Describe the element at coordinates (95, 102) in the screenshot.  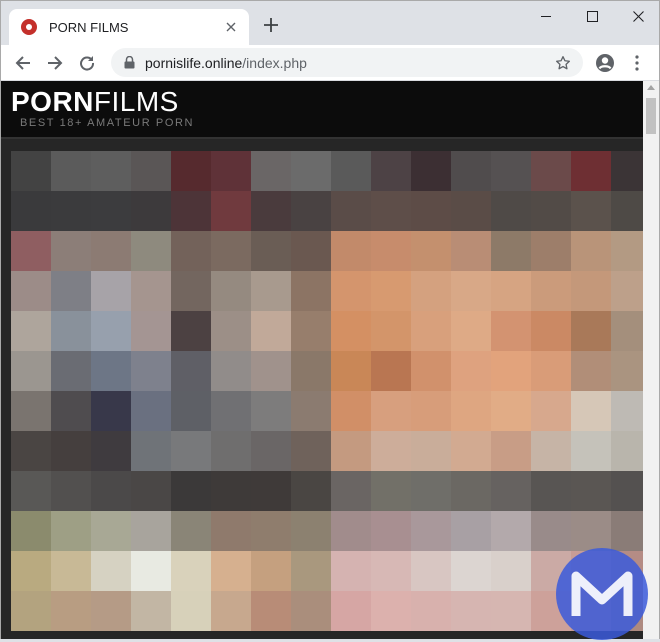
I see `site-logo: PORNFILMS` at that location.